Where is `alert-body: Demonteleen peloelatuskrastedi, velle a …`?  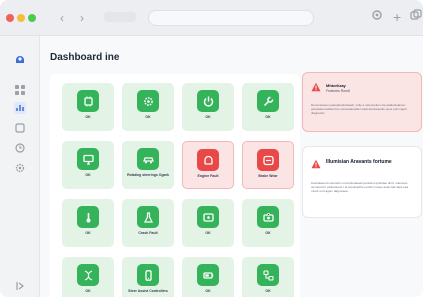
alert-body: Demonteleen peloelatuskrastedi, velle a … is located at coordinates (359, 109).